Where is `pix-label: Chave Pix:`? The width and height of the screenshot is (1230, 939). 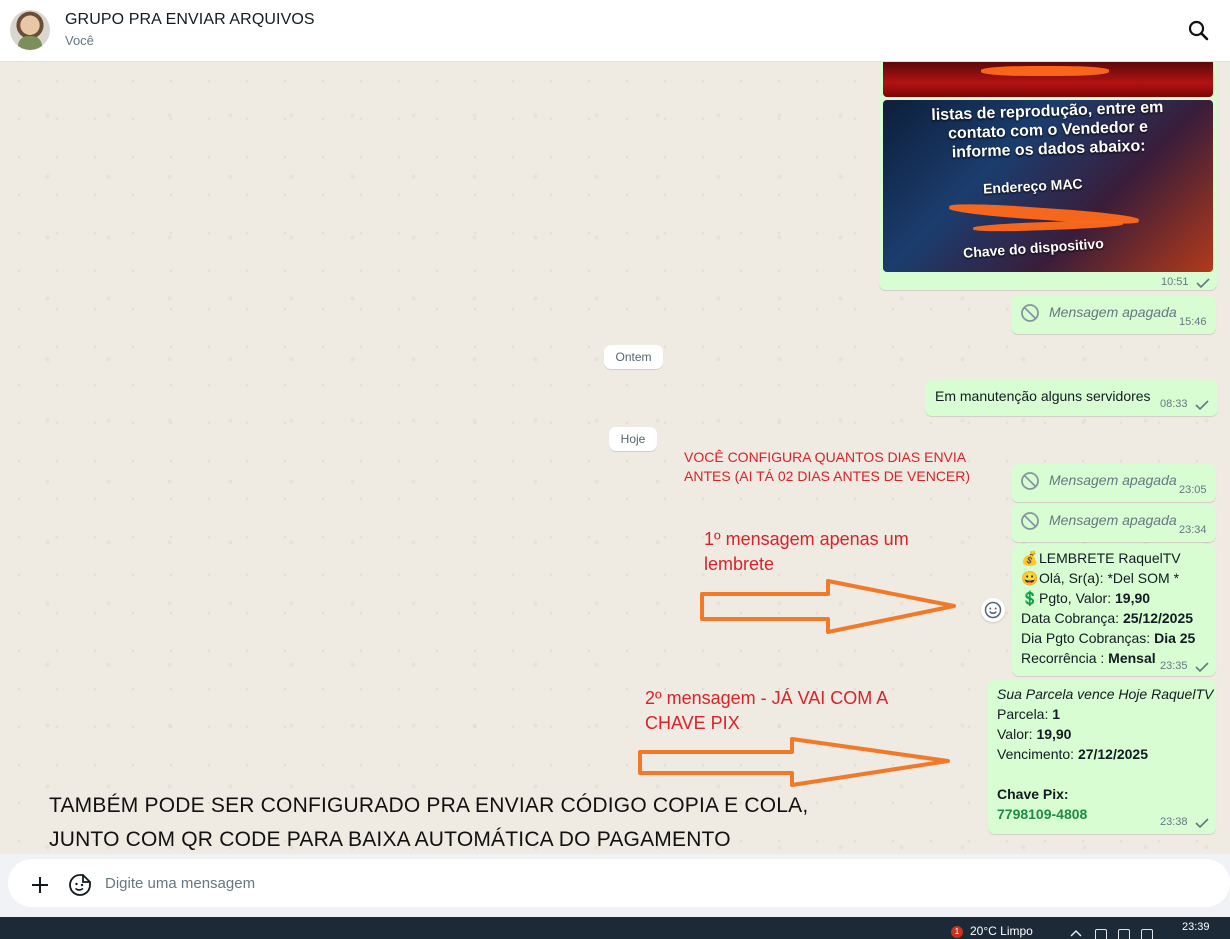 pix-label: Chave Pix: is located at coordinates (1033, 794).